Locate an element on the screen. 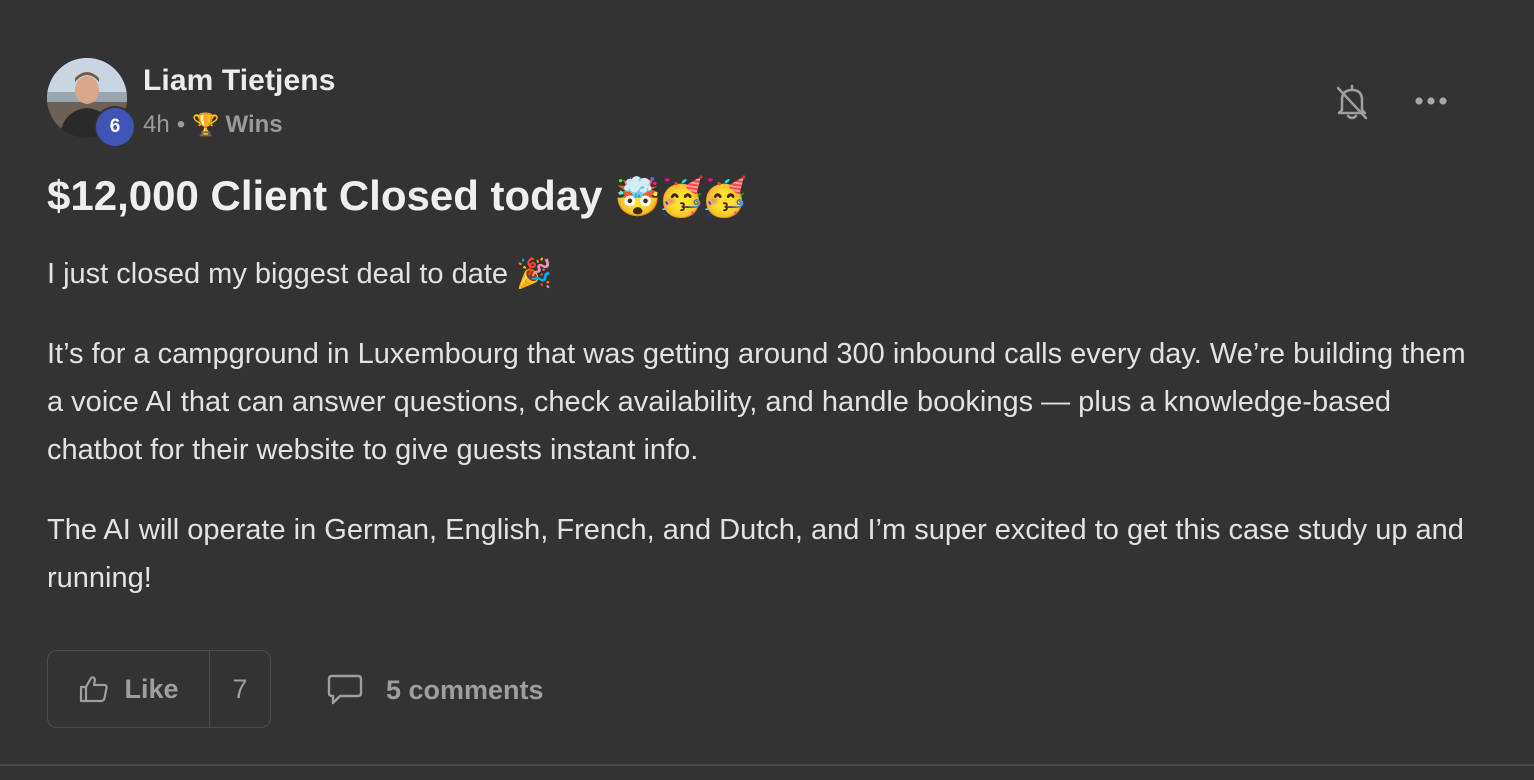 This screenshot has height=780, width=1534. level-badge: 6 is located at coordinates (115, 127).